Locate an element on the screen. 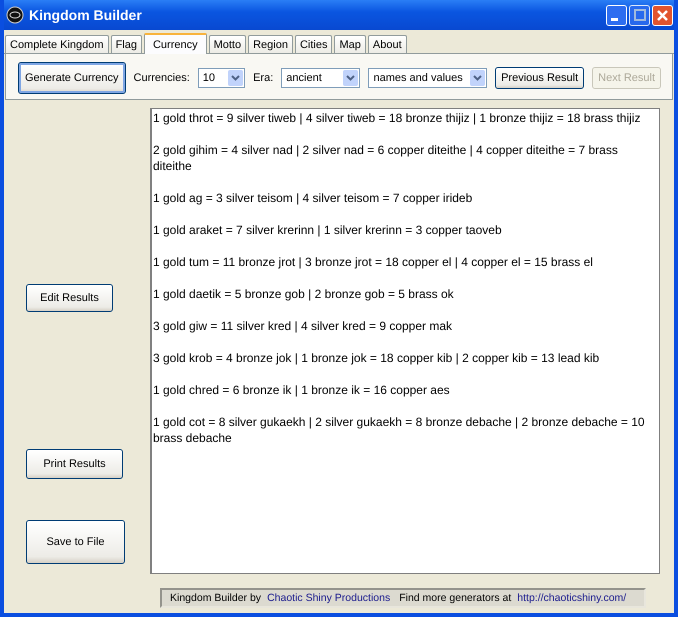 The image size is (678, 617). era-label: Era: is located at coordinates (263, 78).